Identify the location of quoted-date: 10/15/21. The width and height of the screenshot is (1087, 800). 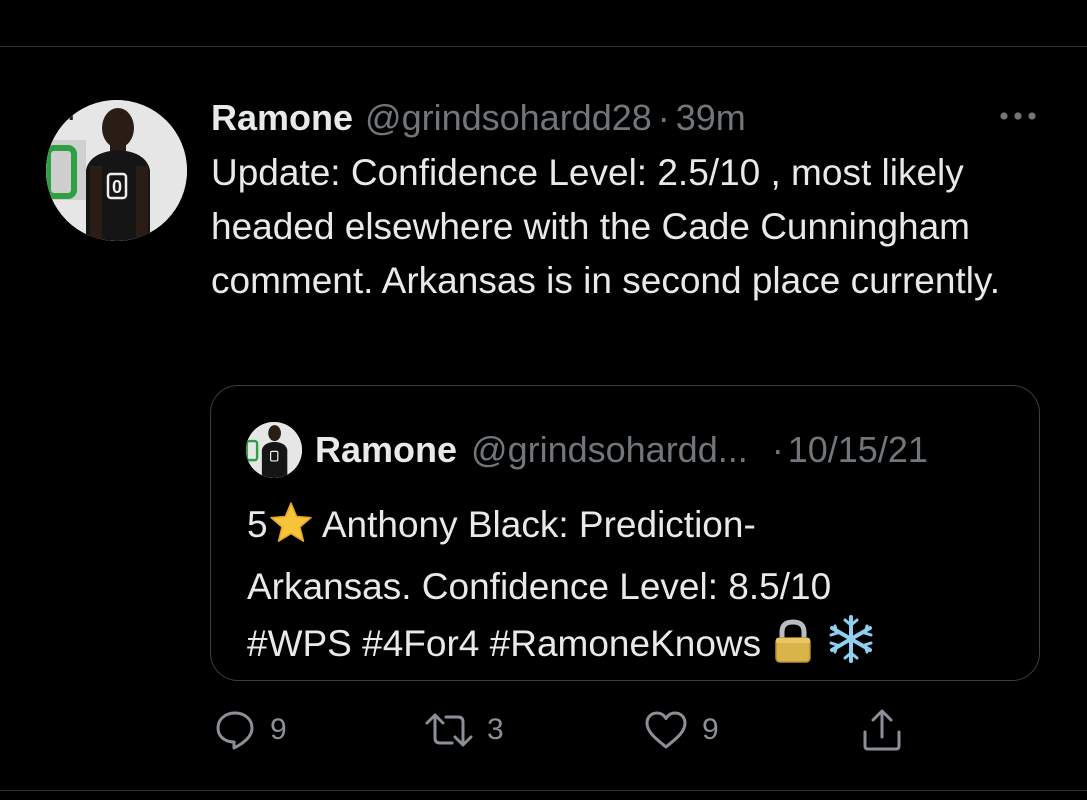
(857, 449).